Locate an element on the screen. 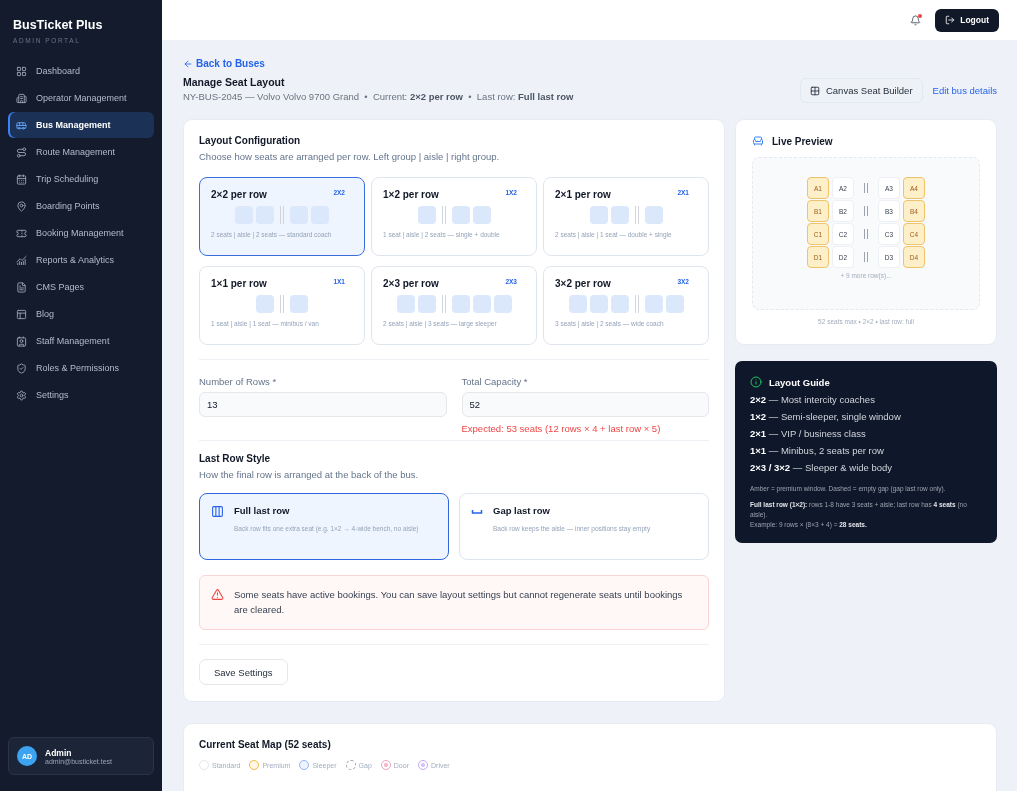 This screenshot has width=1017, height=791. user-name: Admin is located at coordinates (59, 752).